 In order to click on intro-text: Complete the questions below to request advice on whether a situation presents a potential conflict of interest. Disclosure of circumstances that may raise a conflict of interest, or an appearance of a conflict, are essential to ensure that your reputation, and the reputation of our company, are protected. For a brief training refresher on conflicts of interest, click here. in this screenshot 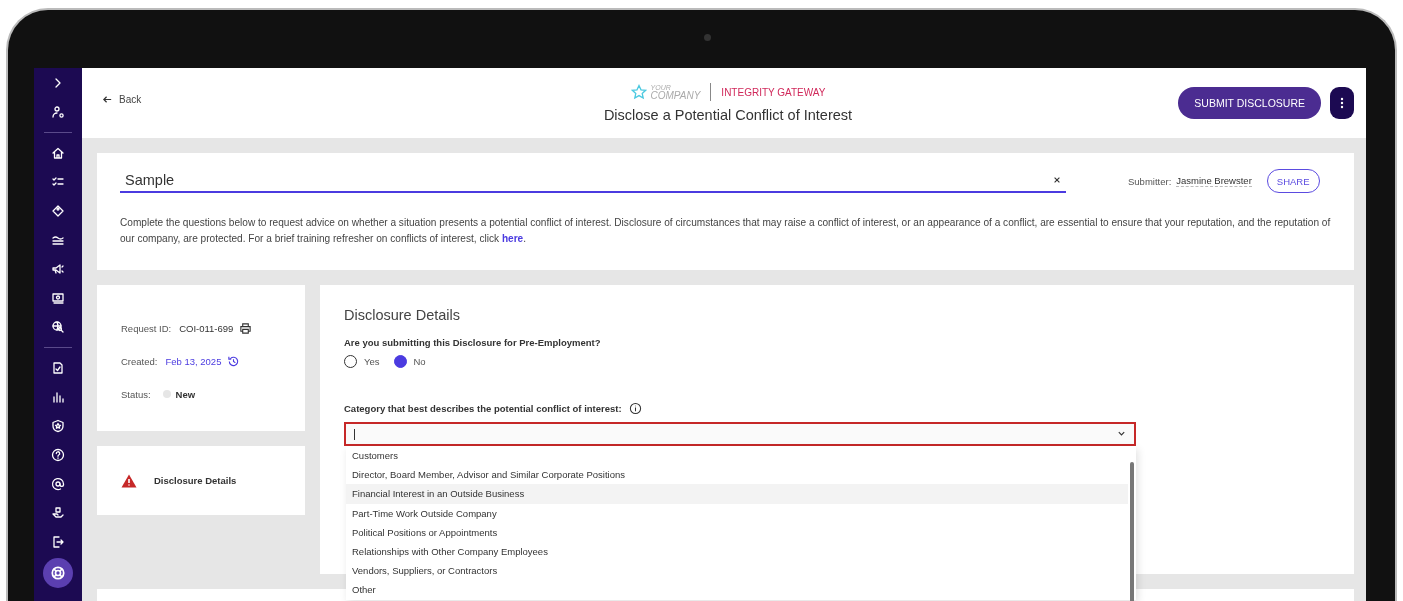, I will do `click(725, 231)`.